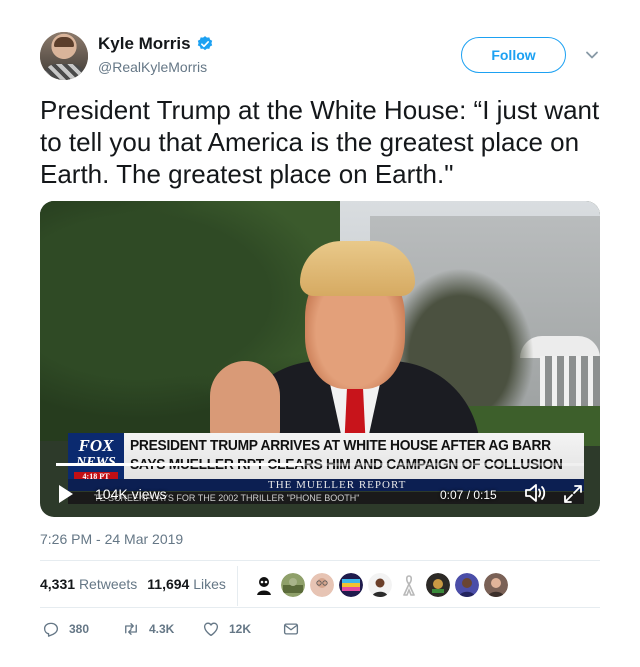 The height and width of the screenshot is (667, 640). I want to click on video-progress-bar, so click(320, 464).